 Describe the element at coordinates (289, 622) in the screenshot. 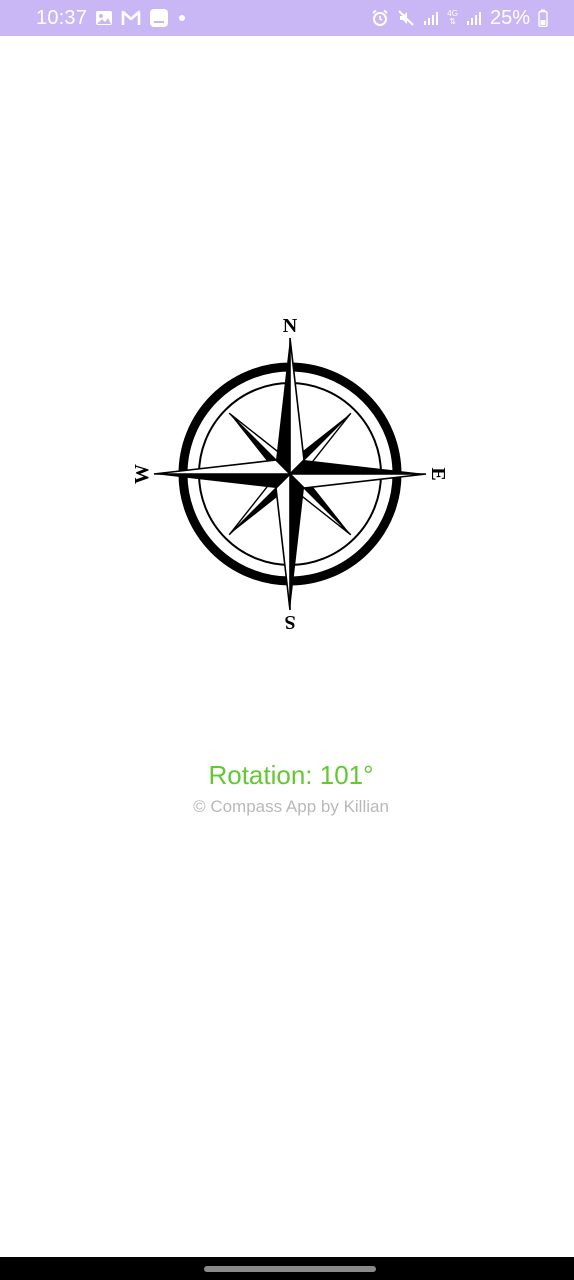

I see `compass-label-south: S` at that location.